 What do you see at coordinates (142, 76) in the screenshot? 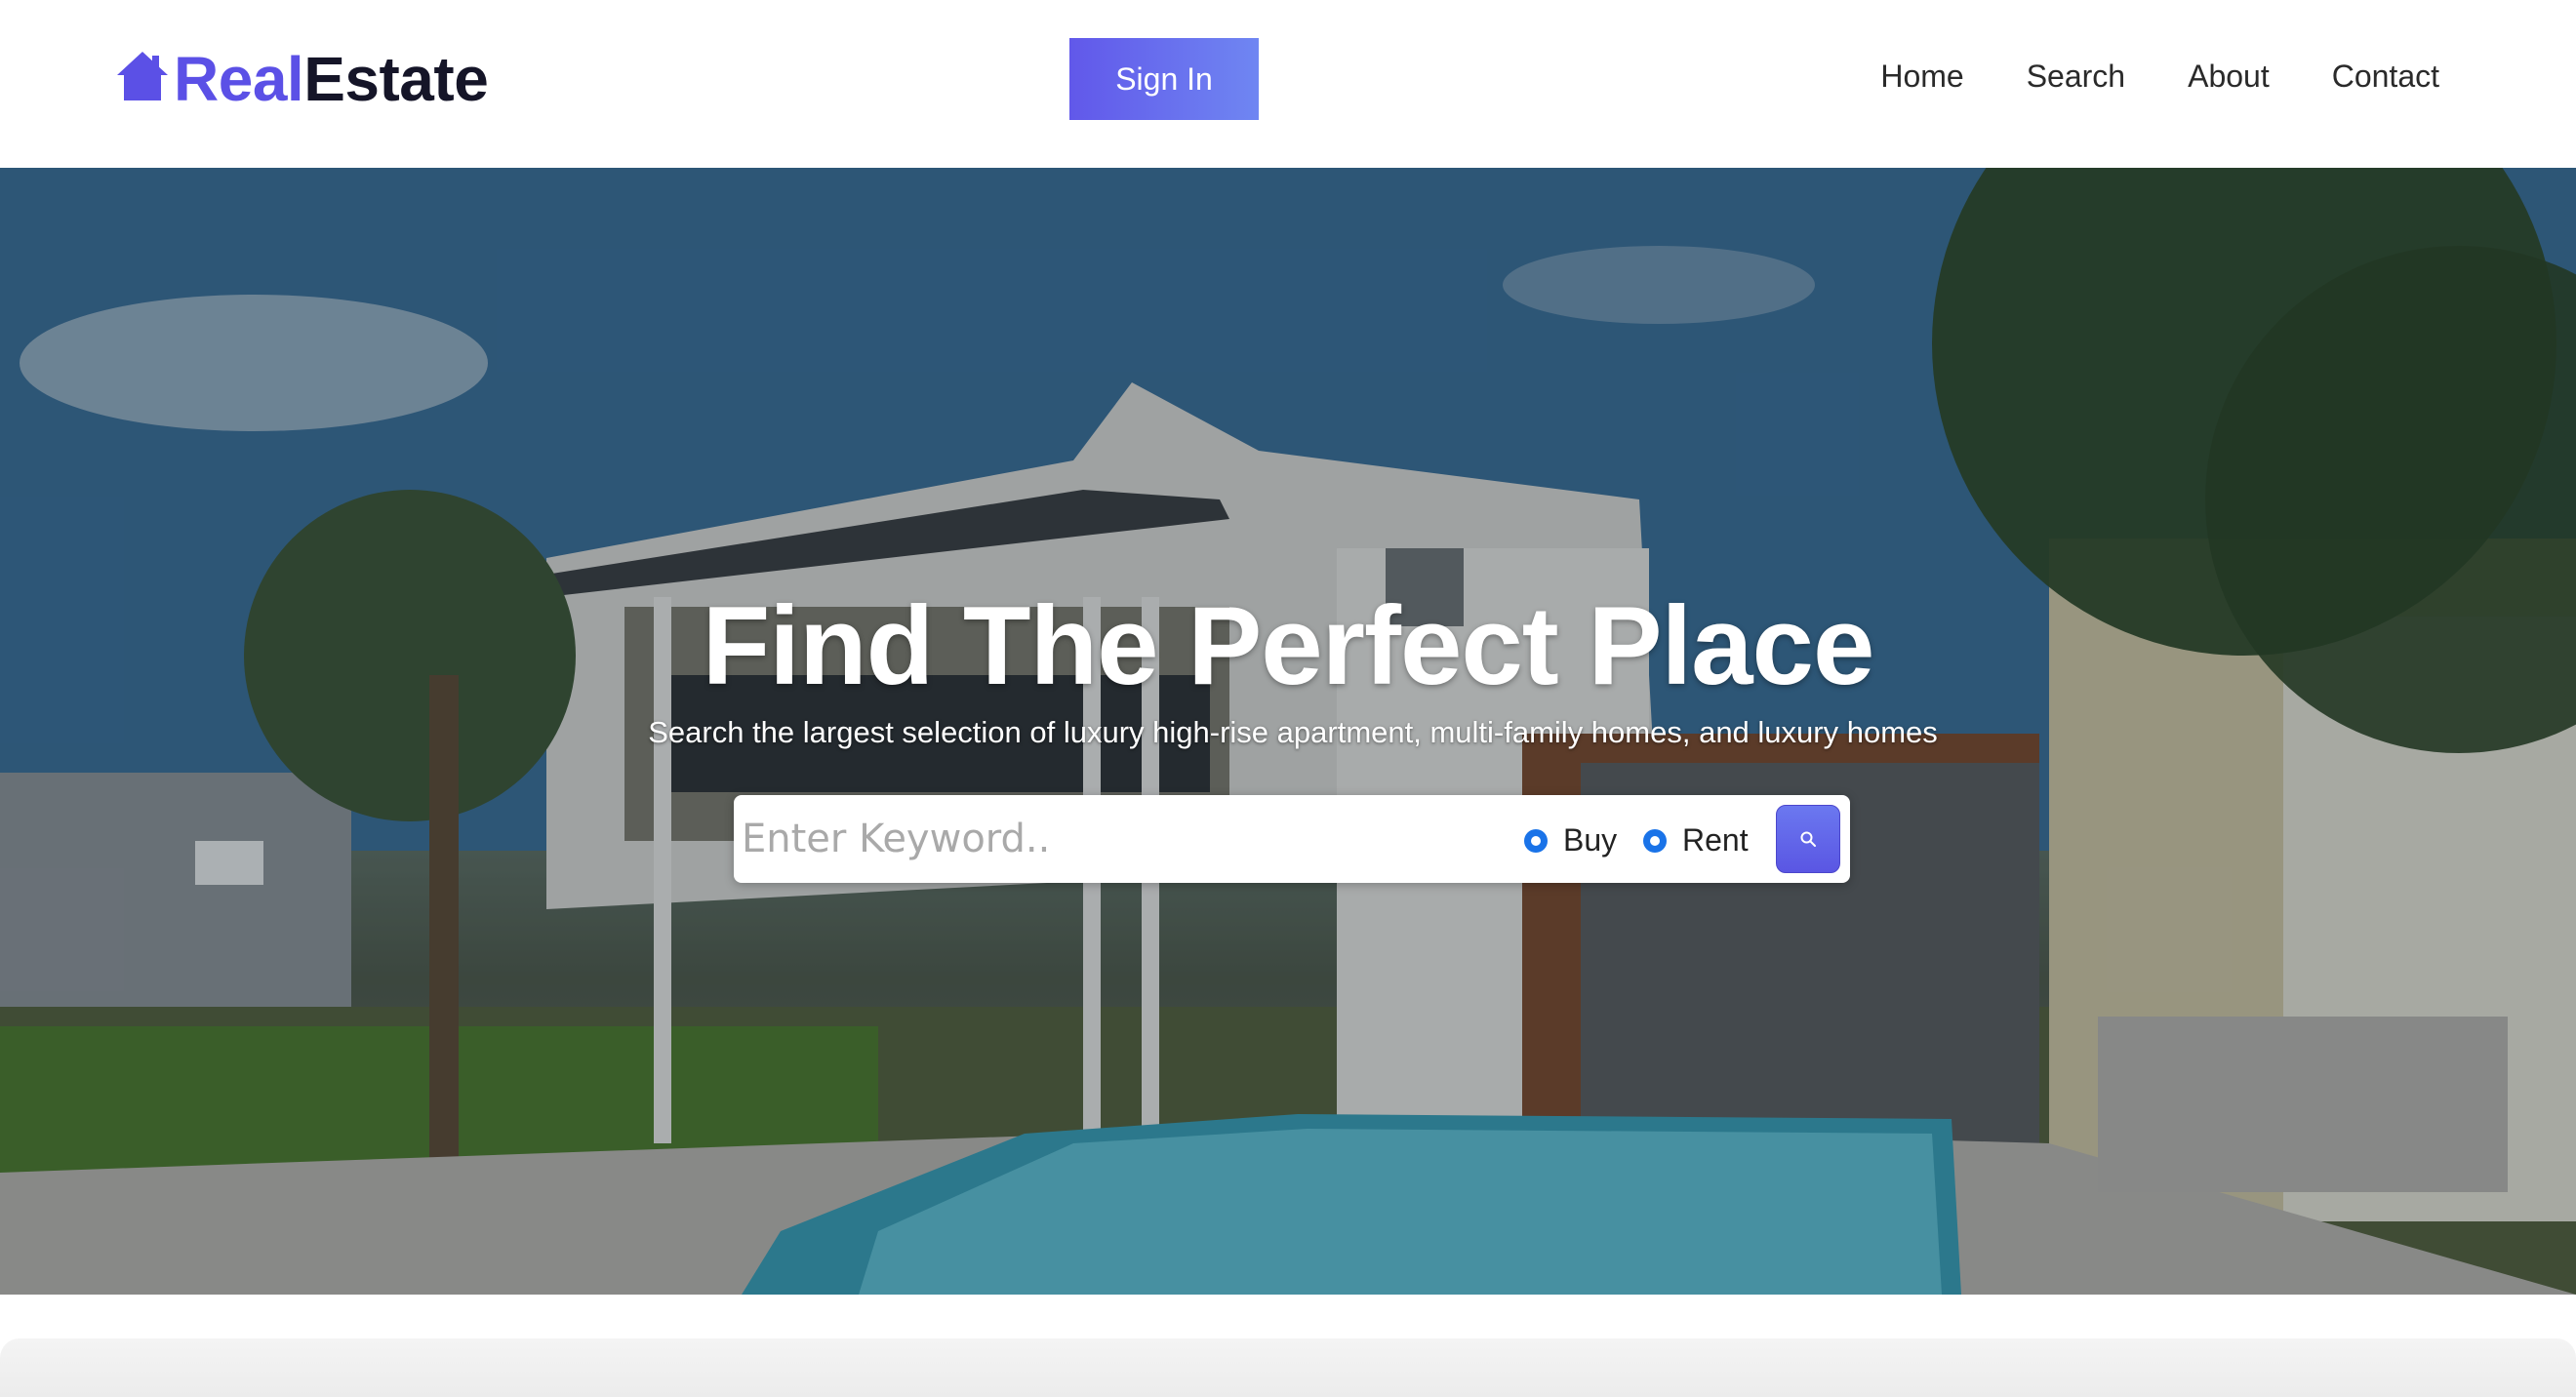
I see `house-icon` at bounding box center [142, 76].